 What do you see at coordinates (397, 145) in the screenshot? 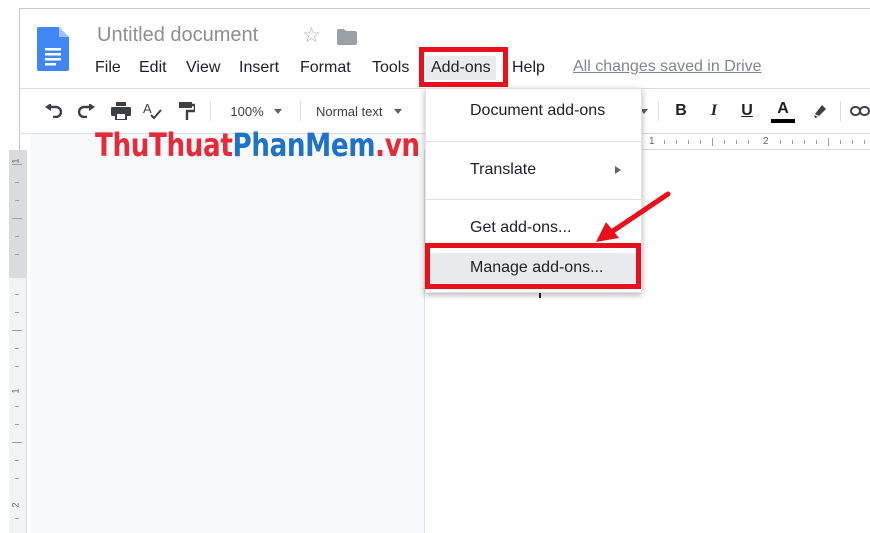
I see `watermark-part-3: .vn` at bounding box center [397, 145].